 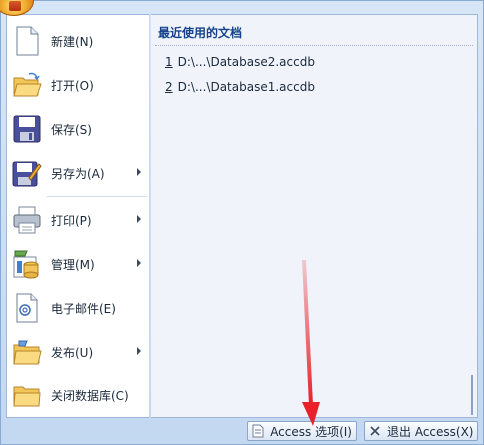 What do you see at coordinates (314, 45) in the screenshot?
I see `title-divider` at bounding box center [314, 45].